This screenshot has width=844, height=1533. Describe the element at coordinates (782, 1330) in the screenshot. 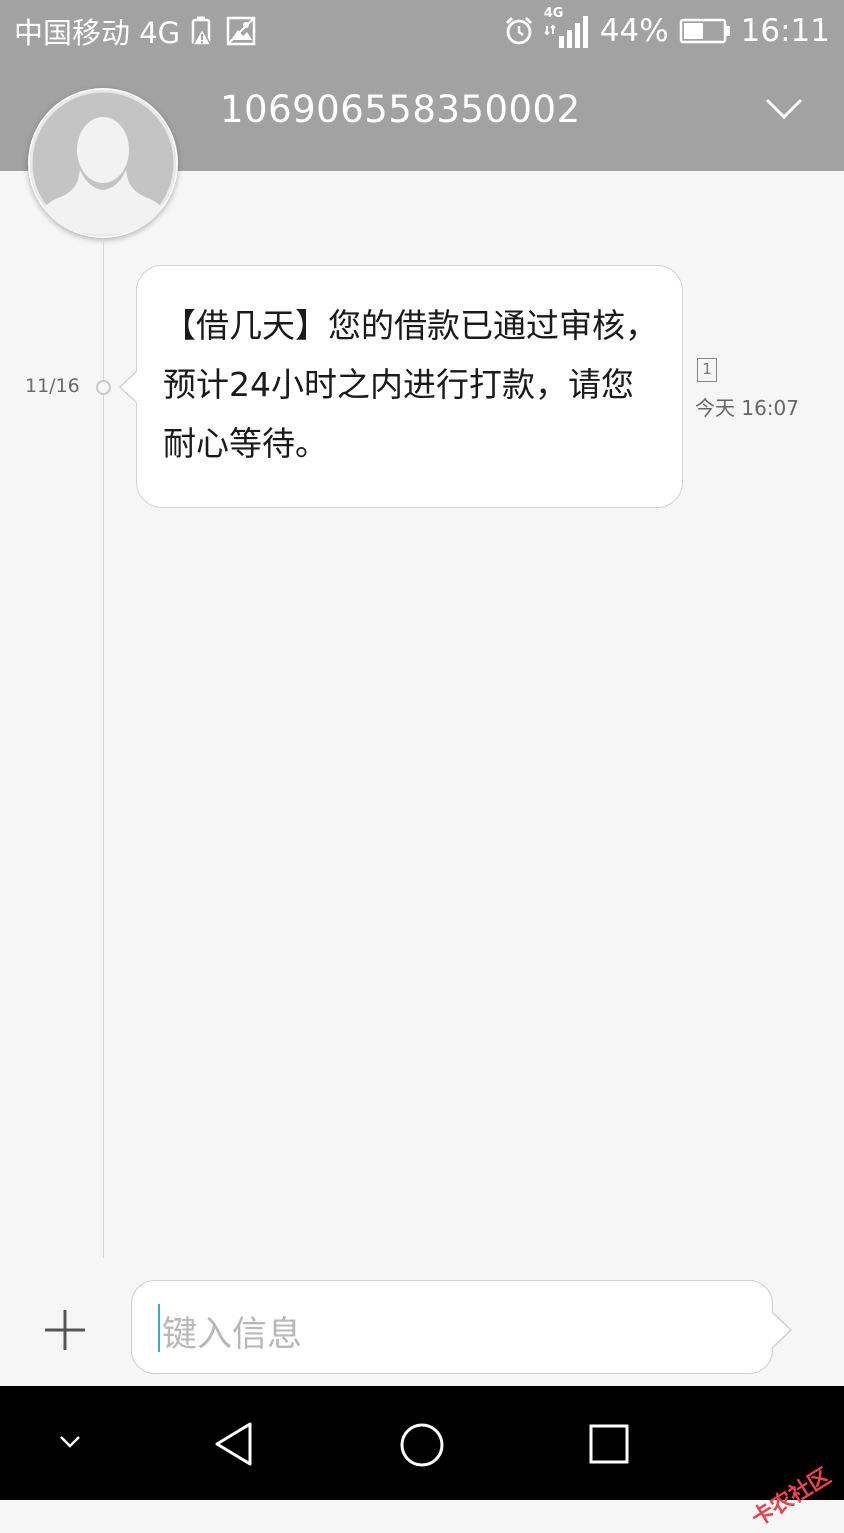

I see `input-tail` at that location.